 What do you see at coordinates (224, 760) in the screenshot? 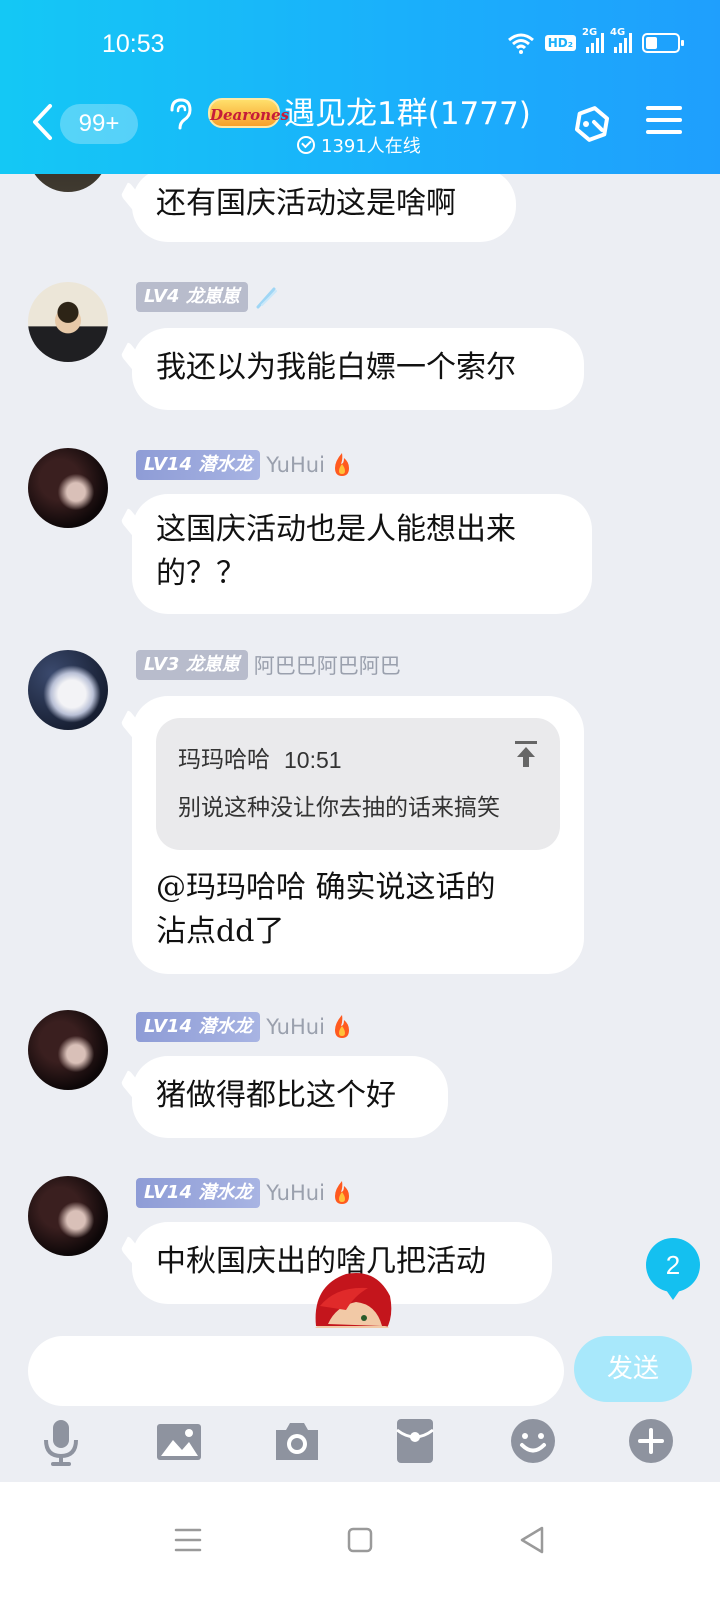
I see `quote-author: 玛玛哈哈` at bounding box center [224, 760].